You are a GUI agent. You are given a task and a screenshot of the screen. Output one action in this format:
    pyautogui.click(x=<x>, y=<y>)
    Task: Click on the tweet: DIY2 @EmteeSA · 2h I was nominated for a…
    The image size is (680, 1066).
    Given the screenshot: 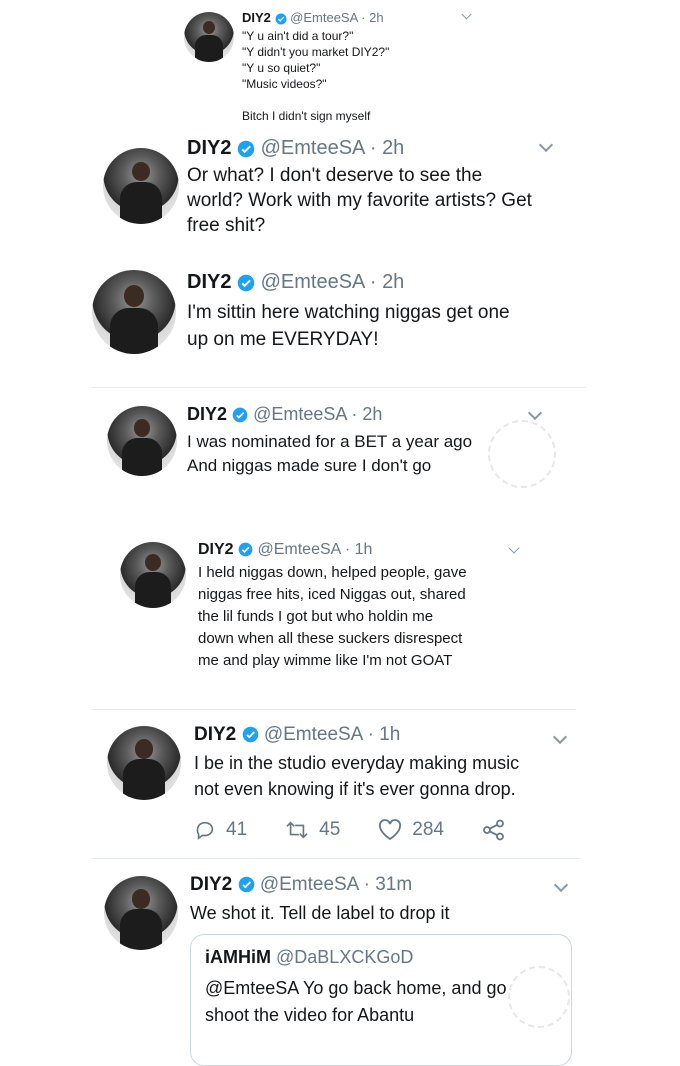 What is the action you would take?
    pyautogui.click(x=340, y=458)
    